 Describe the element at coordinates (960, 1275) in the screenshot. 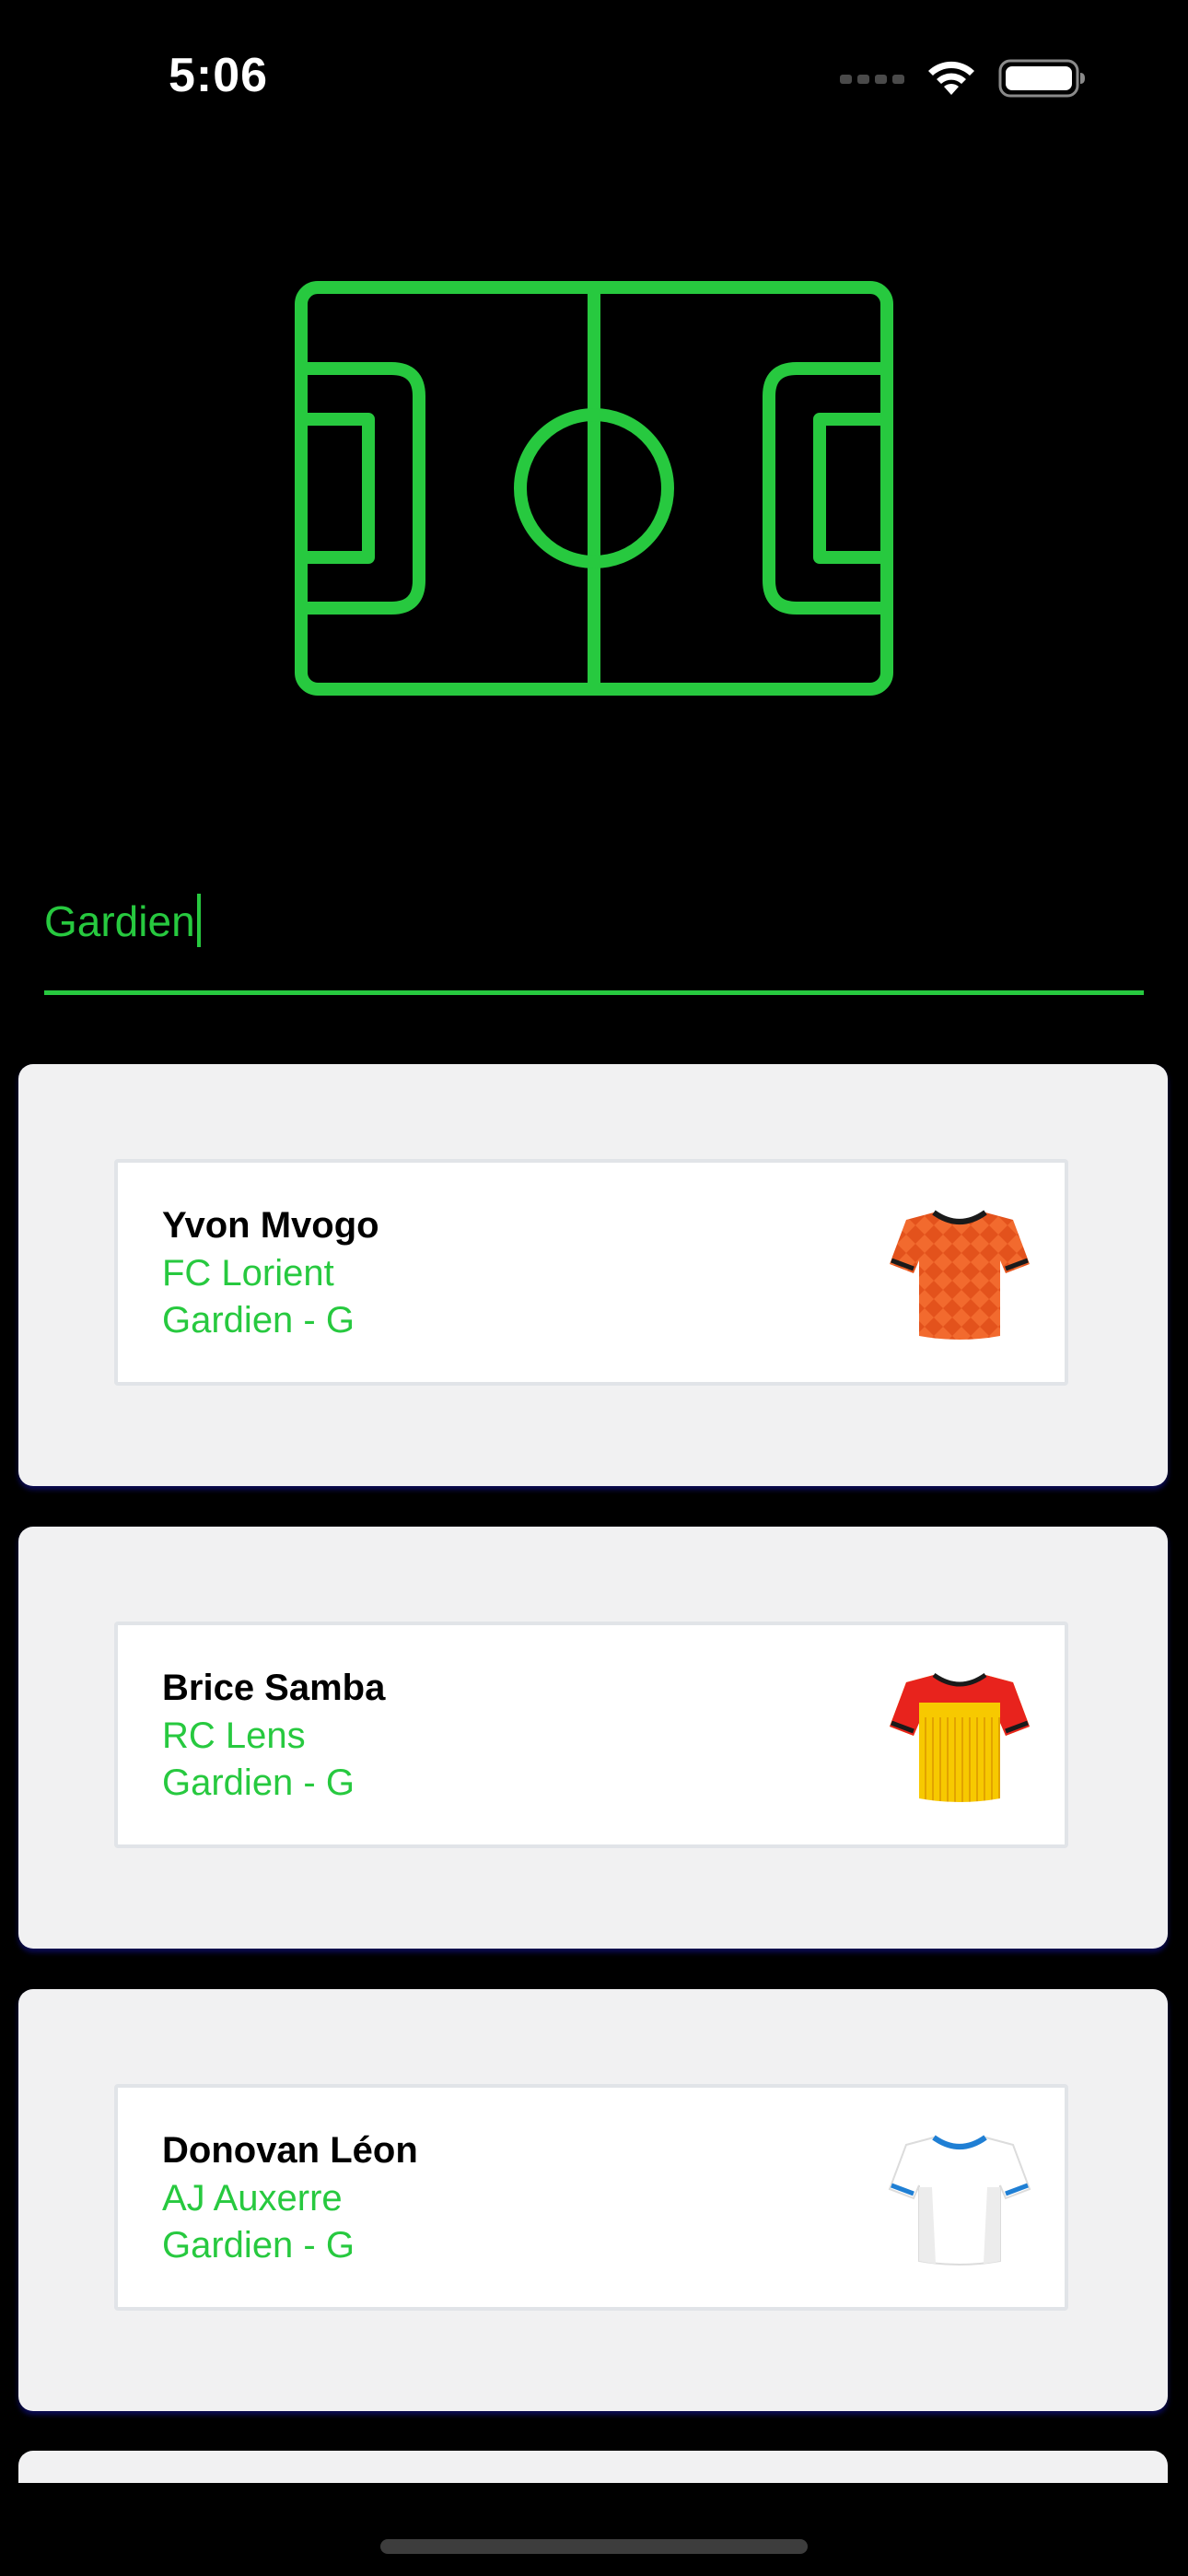

I see `orange-jersey-icon` at that location.